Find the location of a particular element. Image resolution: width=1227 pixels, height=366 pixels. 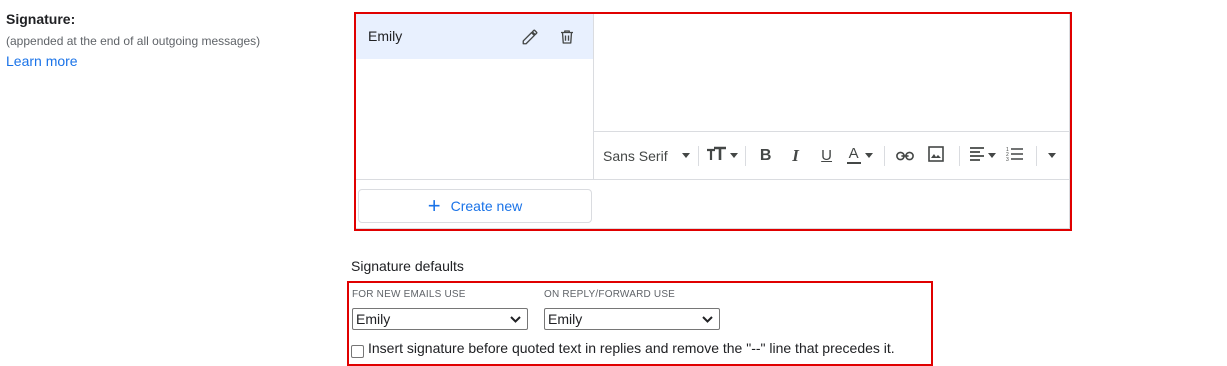

align-button is located at coordinates (983, 156).